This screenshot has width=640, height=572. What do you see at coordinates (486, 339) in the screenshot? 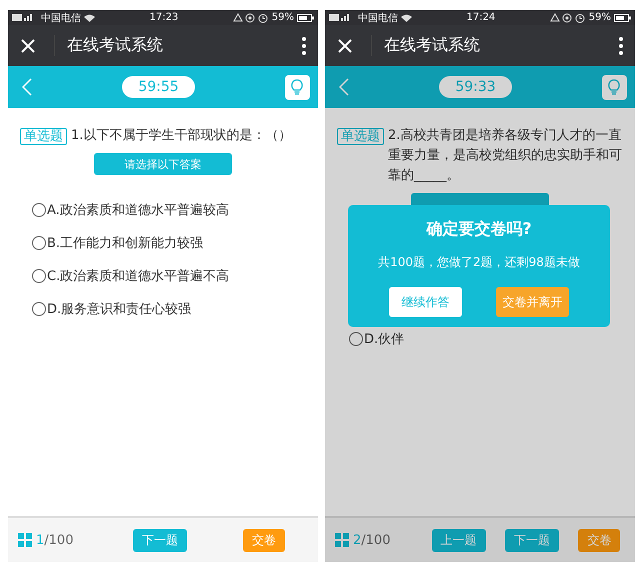
I see `answer-option: D.伙伴` at bounding box center [486, 339].